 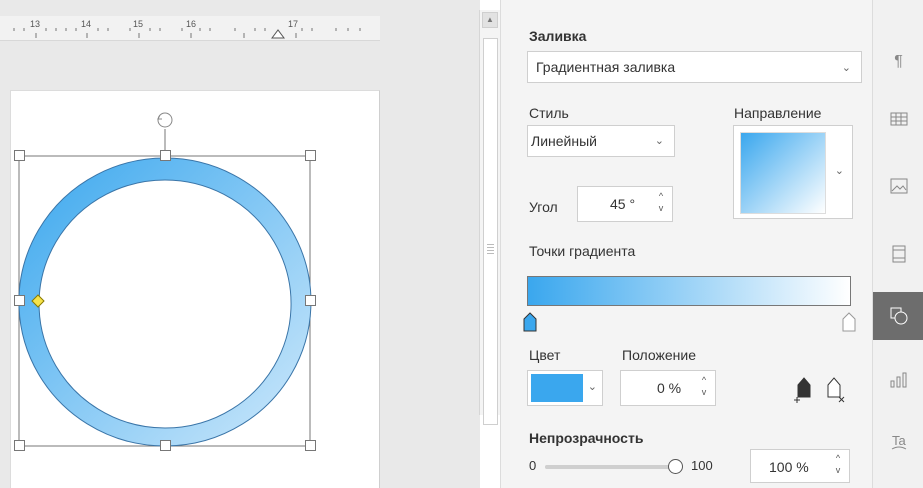 I want to click on angle-input: 45 ° ^ v, so click(x=625, y=204).